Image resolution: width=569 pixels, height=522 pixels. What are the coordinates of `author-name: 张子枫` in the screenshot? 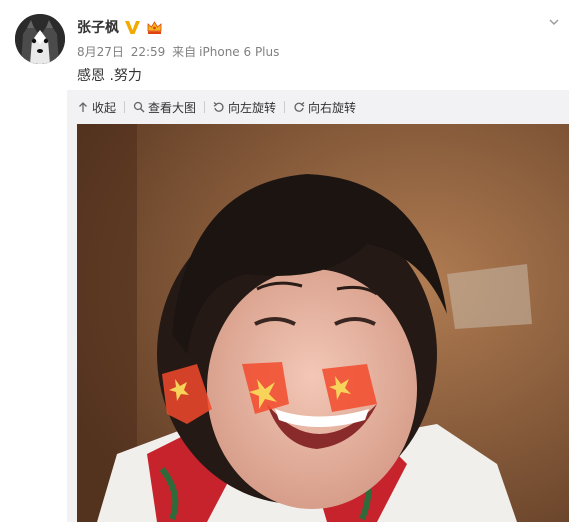 It's located at (98, 27).